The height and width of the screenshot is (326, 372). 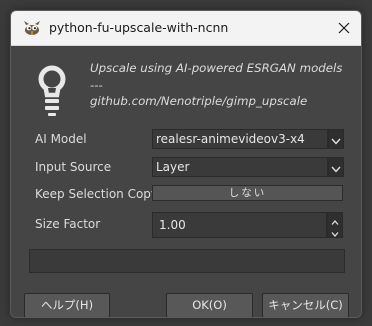 I want to click on input-source-label: Input Source, so click(x=73, y=167).